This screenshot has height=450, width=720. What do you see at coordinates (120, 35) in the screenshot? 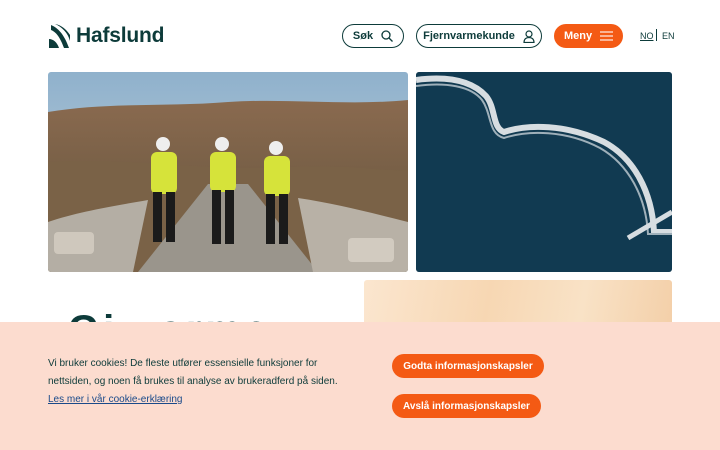
I see `logo-text: Hafslund` at bounding box center [120, 35].